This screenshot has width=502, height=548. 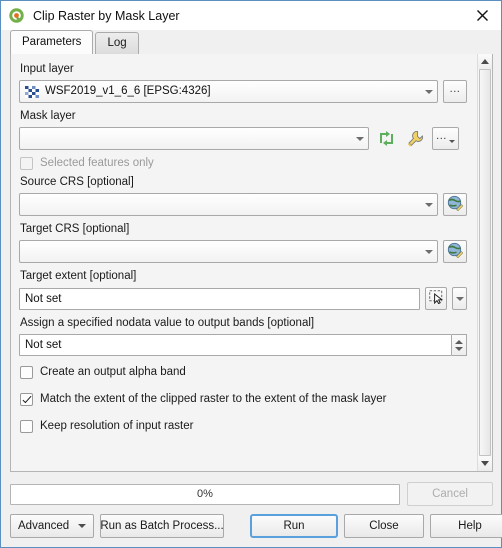 What do you see at coordinates (78, 276) in the screenshot?
I see `target-extent-label: Target extent [optional]` at bounding box center [78, 276].